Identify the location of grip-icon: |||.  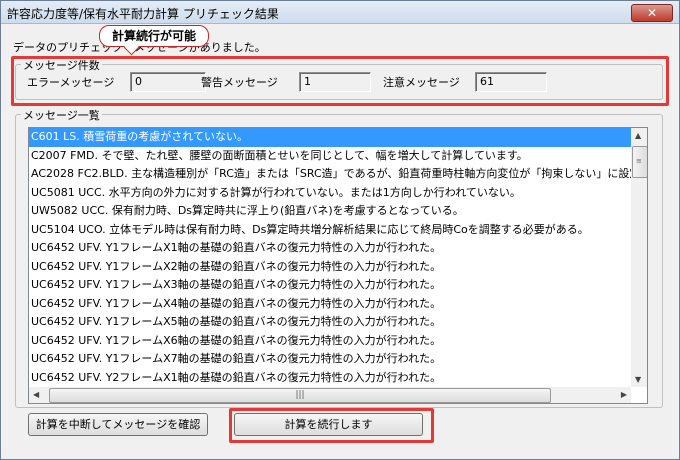
(300, 395).